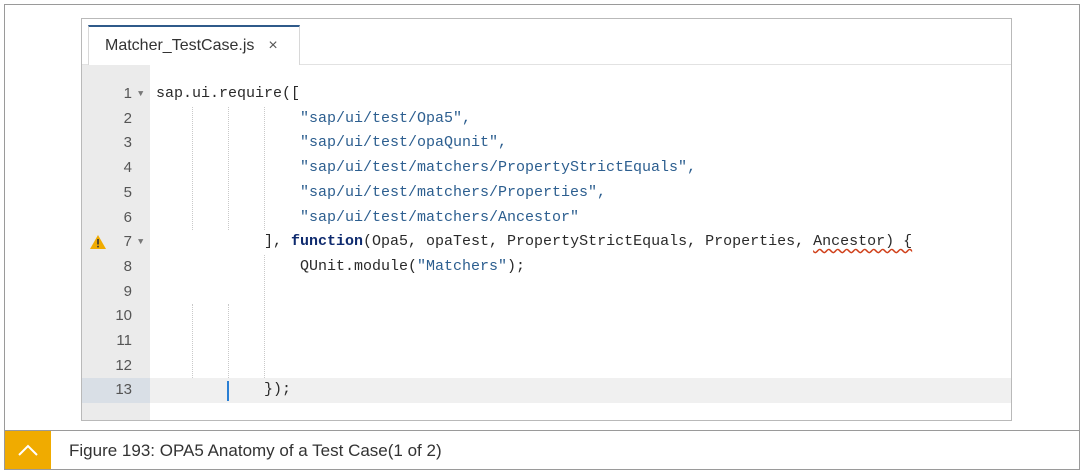 This screenshot has height=476, width=1086. Describe the element at coordinates (127, 93) in the screenshot. I see `line-number: 1` at that location.